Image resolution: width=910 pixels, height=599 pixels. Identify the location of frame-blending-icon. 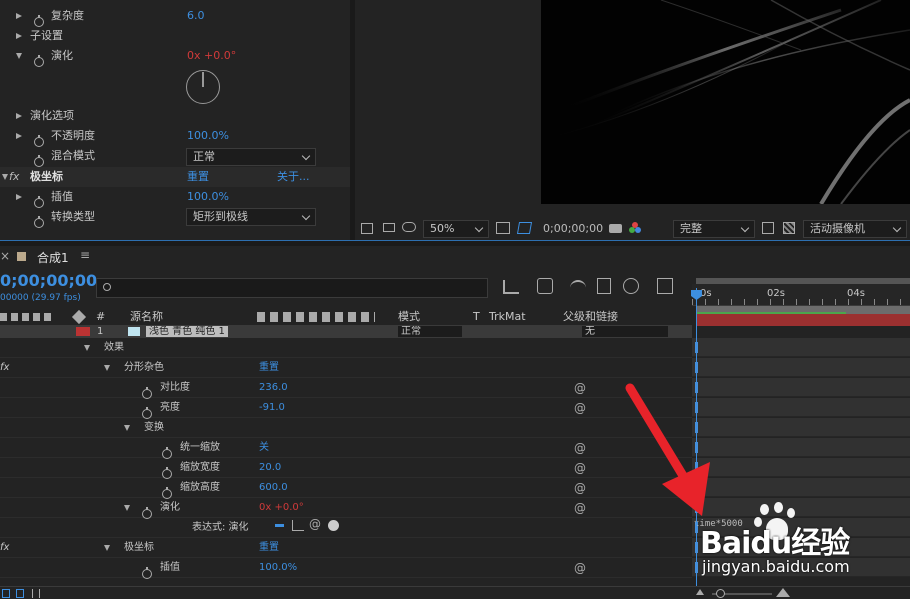
(604, 286).